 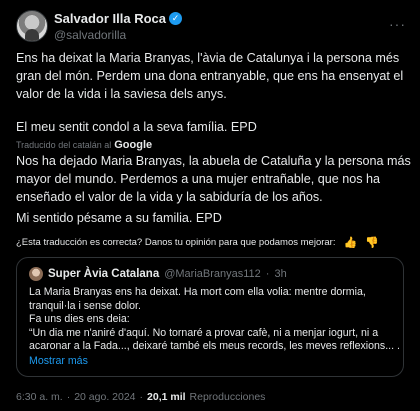 What do you see at coordinates (90, 35) in the screenshot?
I see `author-handle: @salvadorilla` at bounding box center [90, 35].